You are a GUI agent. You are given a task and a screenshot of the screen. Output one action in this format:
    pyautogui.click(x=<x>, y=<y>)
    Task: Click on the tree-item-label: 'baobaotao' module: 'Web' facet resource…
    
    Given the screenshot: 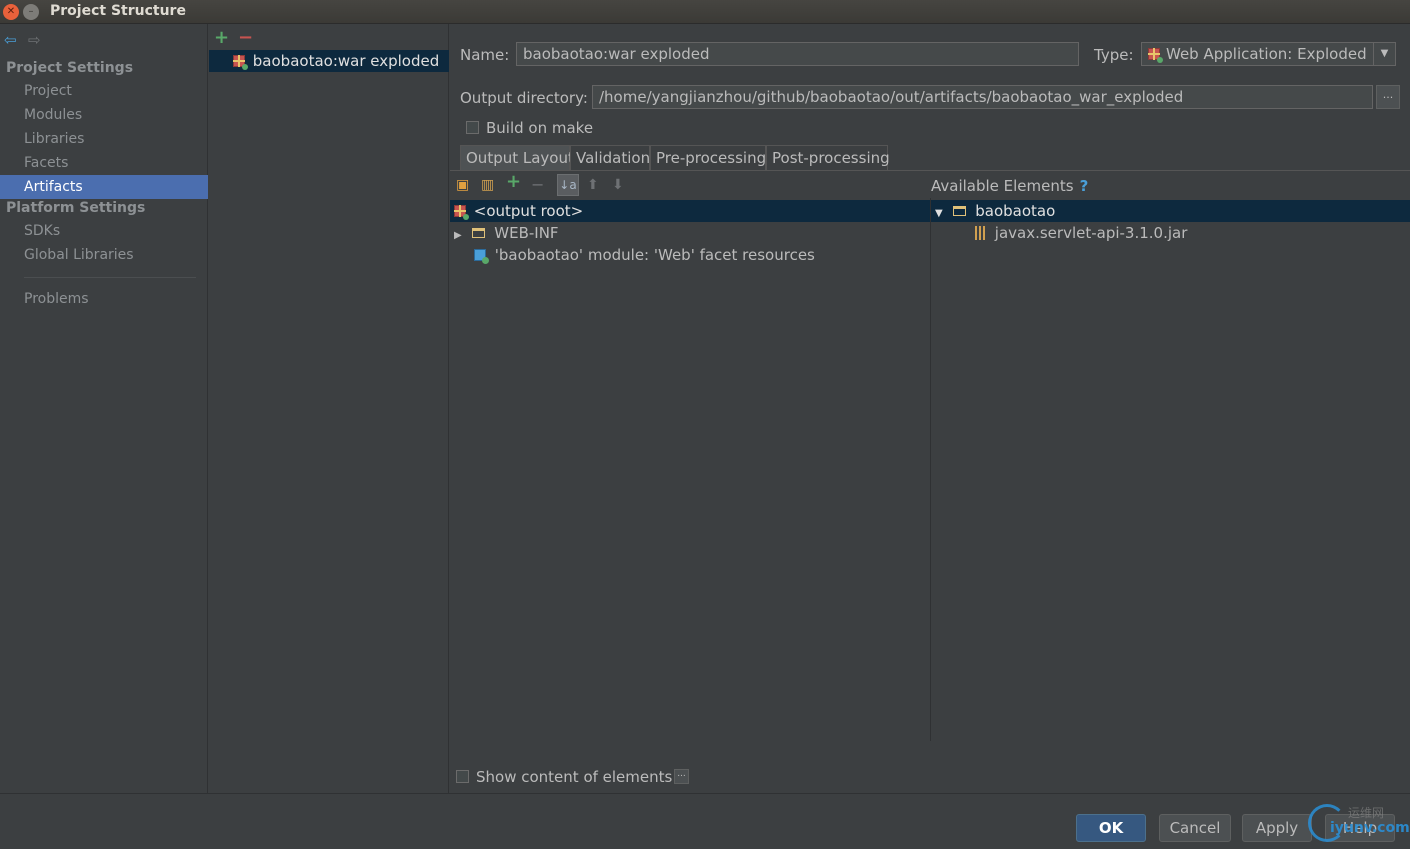 What is the action you would take?
    pyautogui.click(x=654, y=255)
    